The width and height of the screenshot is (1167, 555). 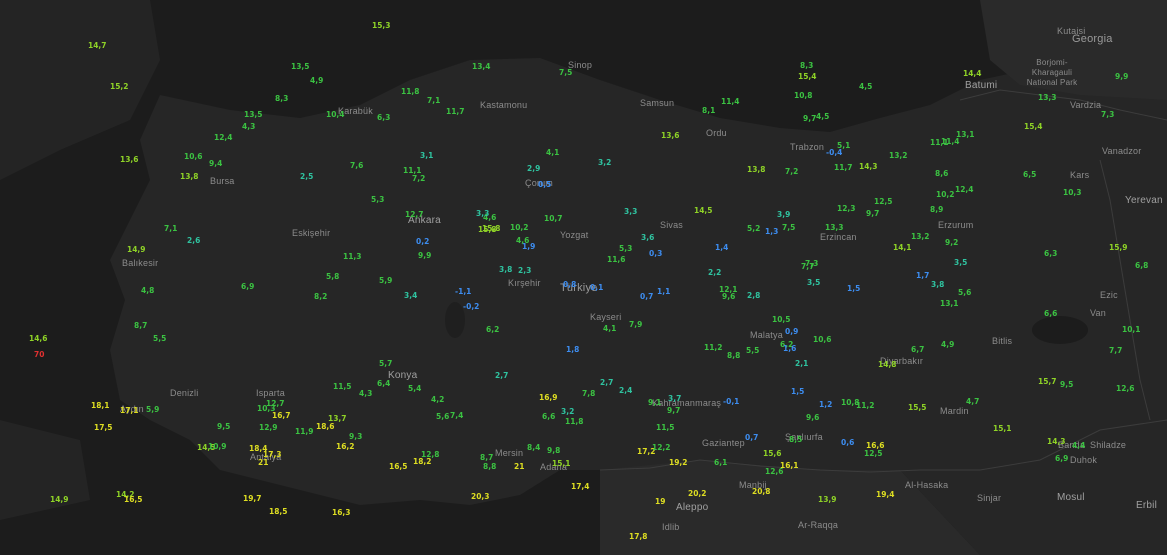 What do you see at coordinates (426, 156) in the screenshot?
I see `station-reading: 3,1` at bounding box center [426, 156].